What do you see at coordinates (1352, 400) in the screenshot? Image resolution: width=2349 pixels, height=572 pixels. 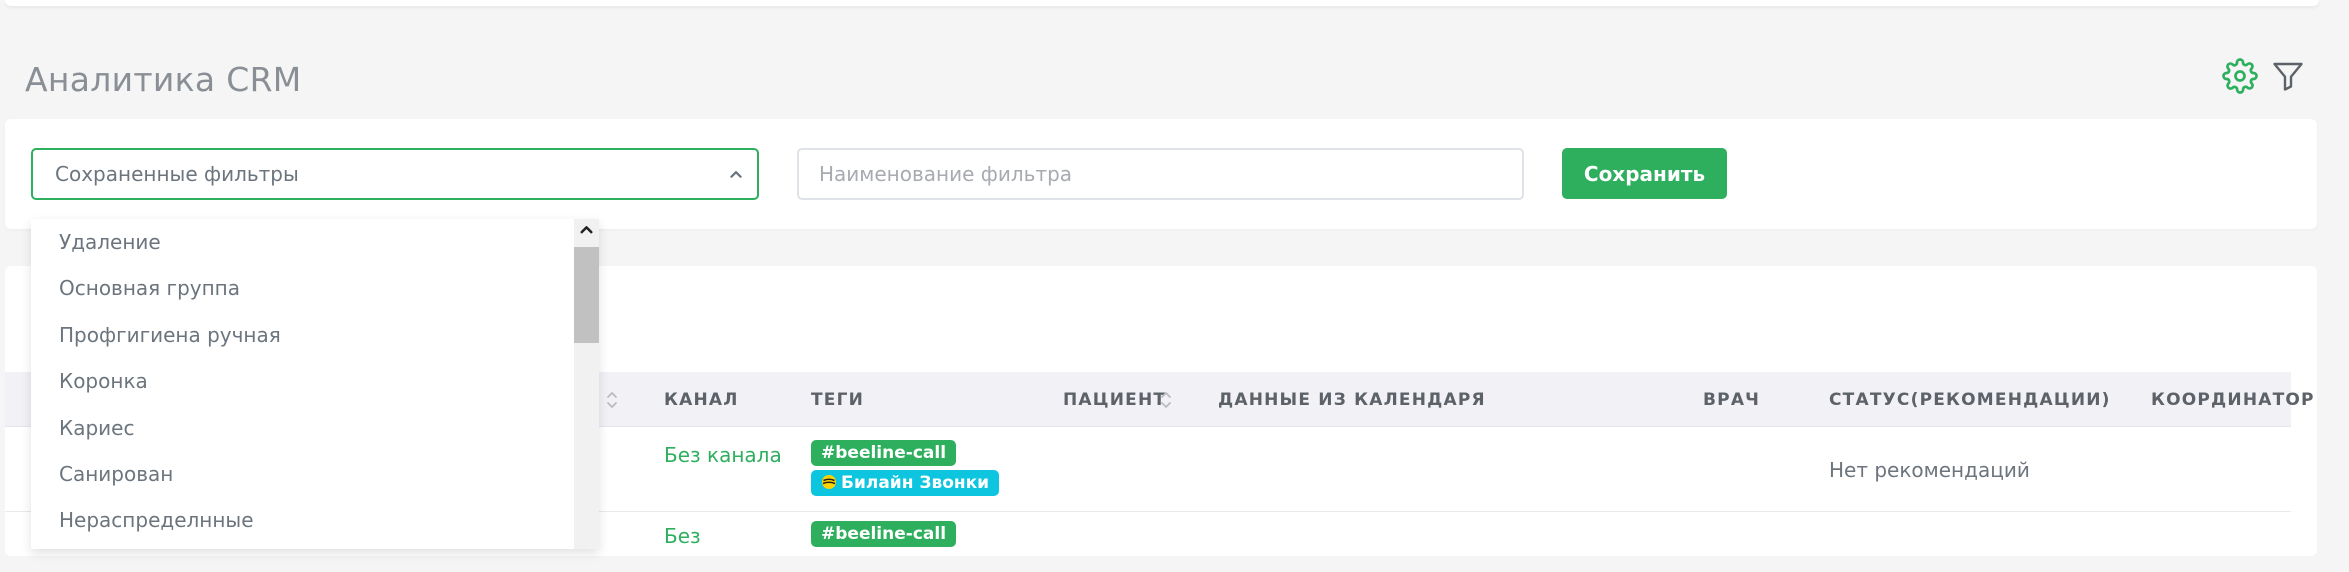 I see `column-header-calendar-data: ДАННЫЕ ИЗ КАЛЕНДАРЯ` at bounding box center [1352, 400].